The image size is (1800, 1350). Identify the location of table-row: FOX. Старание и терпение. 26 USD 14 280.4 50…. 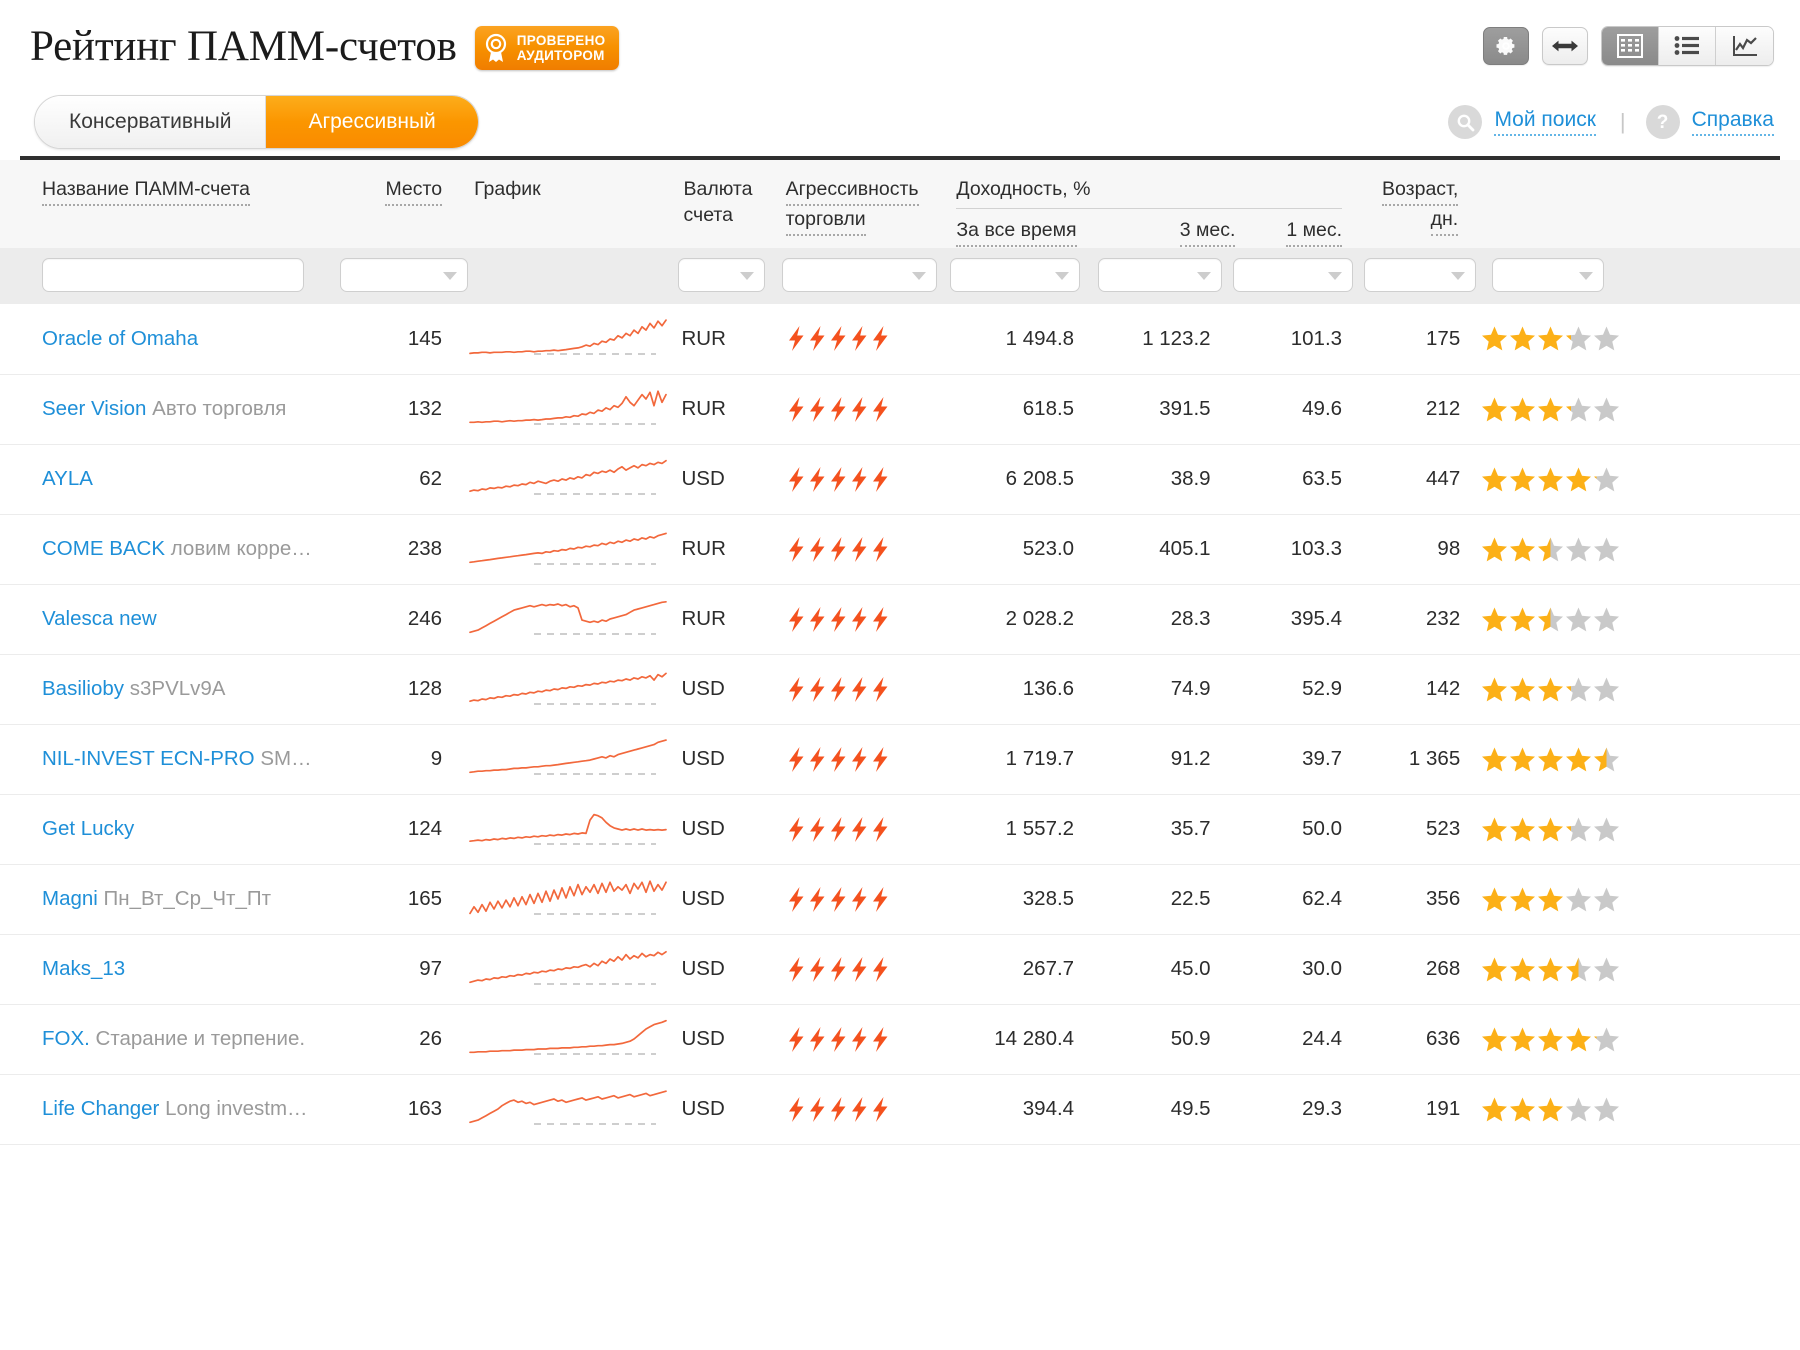
(900, 1039).